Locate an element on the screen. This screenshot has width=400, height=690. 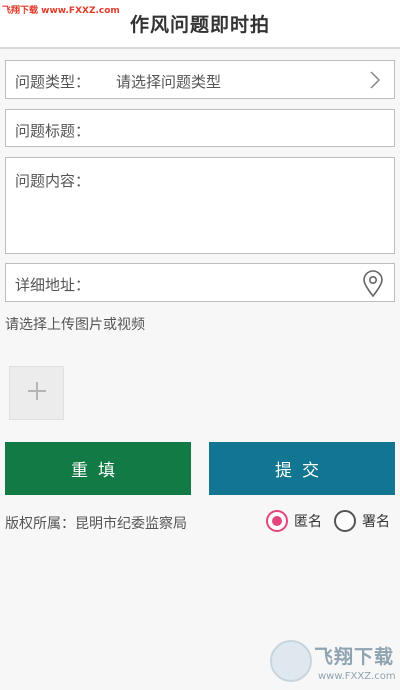
problem-type-value: 请选择问题类型 is located at coordinates (169, 82).